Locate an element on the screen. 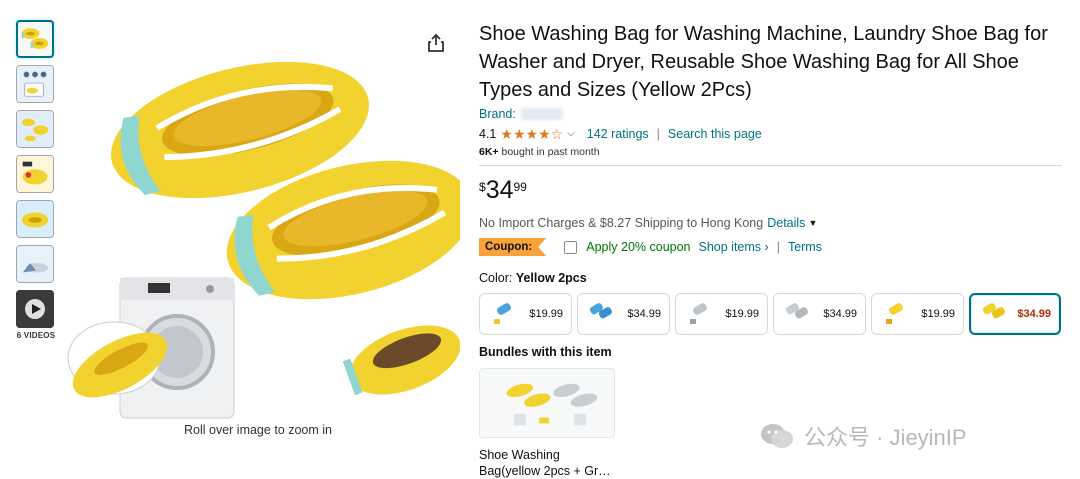  brand-link: Brand: is located at coordinates (771, 114).